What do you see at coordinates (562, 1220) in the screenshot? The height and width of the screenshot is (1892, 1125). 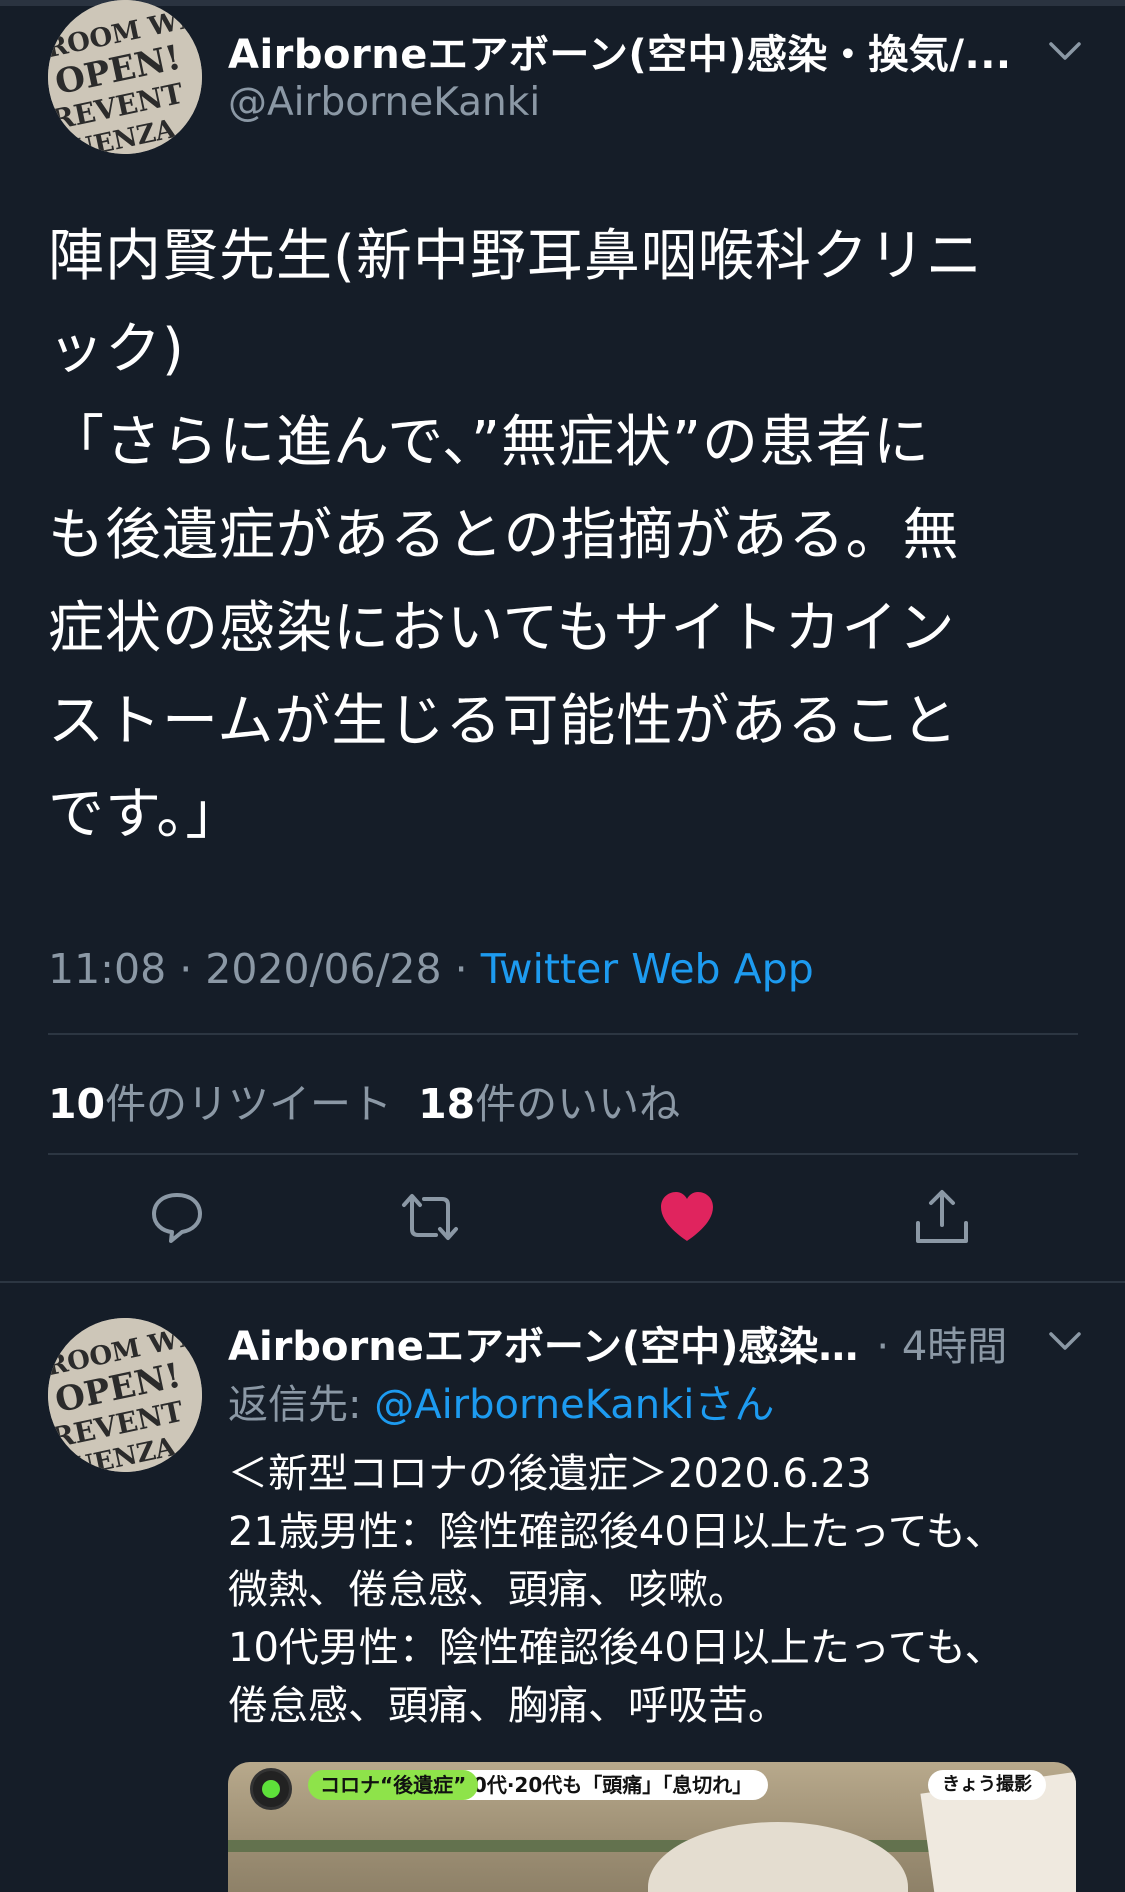 I see `tweet-actions` at bounding box center [562, 1220].